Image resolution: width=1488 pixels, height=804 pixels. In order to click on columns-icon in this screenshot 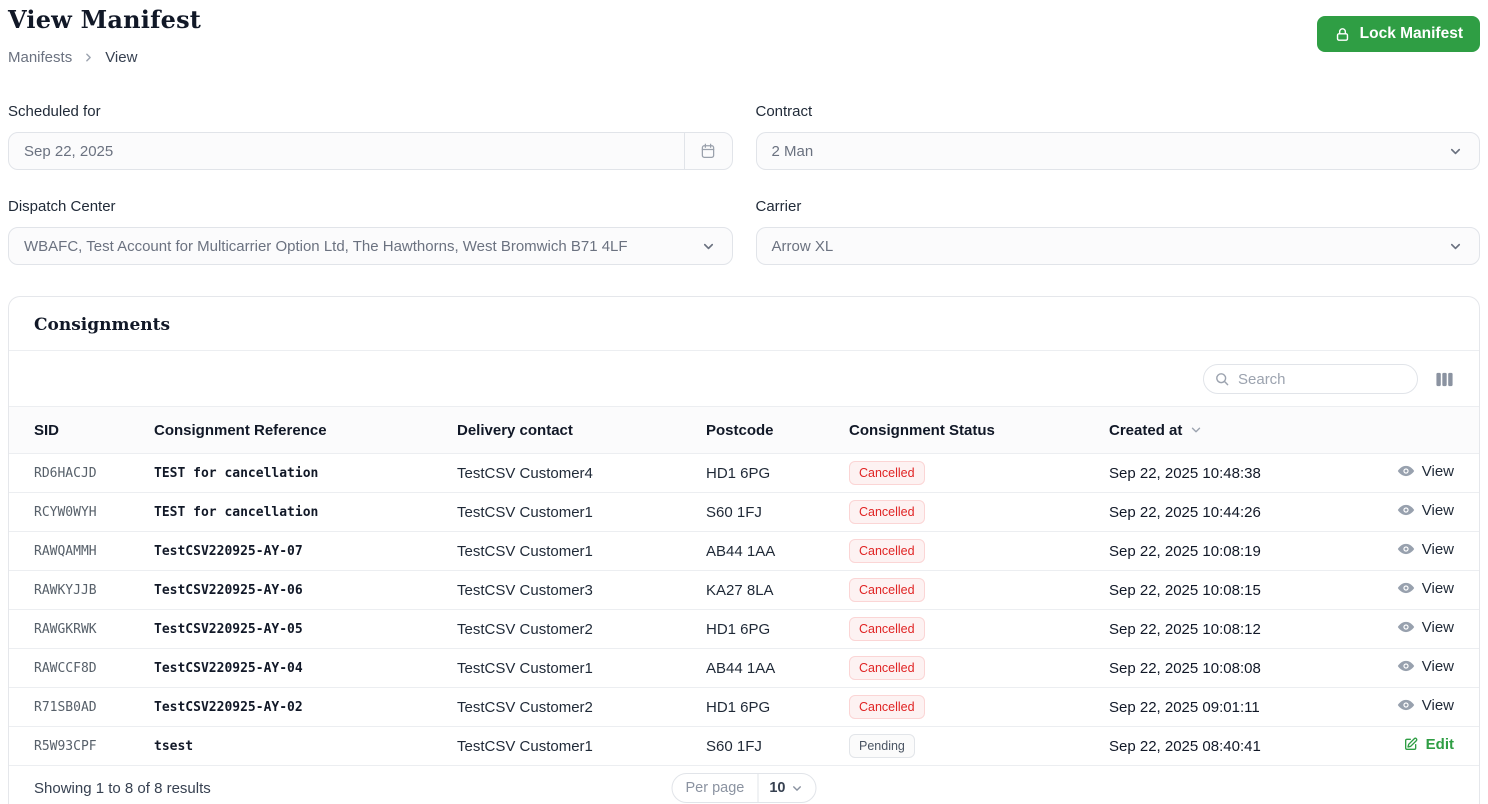, I will do `click(1444, 379)`.